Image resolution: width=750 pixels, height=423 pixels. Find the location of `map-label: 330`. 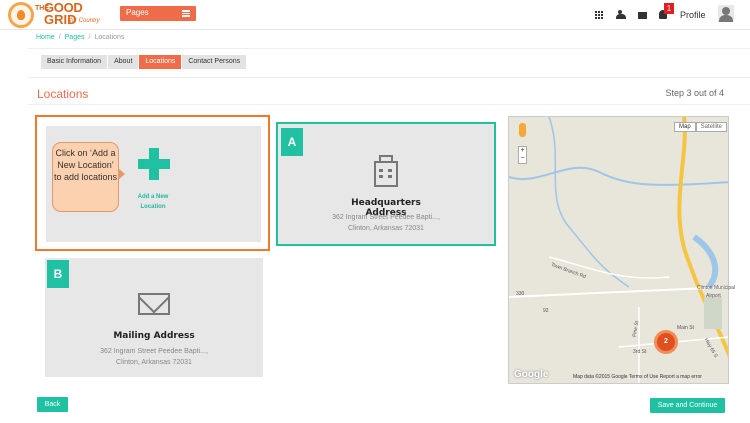

map-label: 330 is located at coordinates (520, 294).